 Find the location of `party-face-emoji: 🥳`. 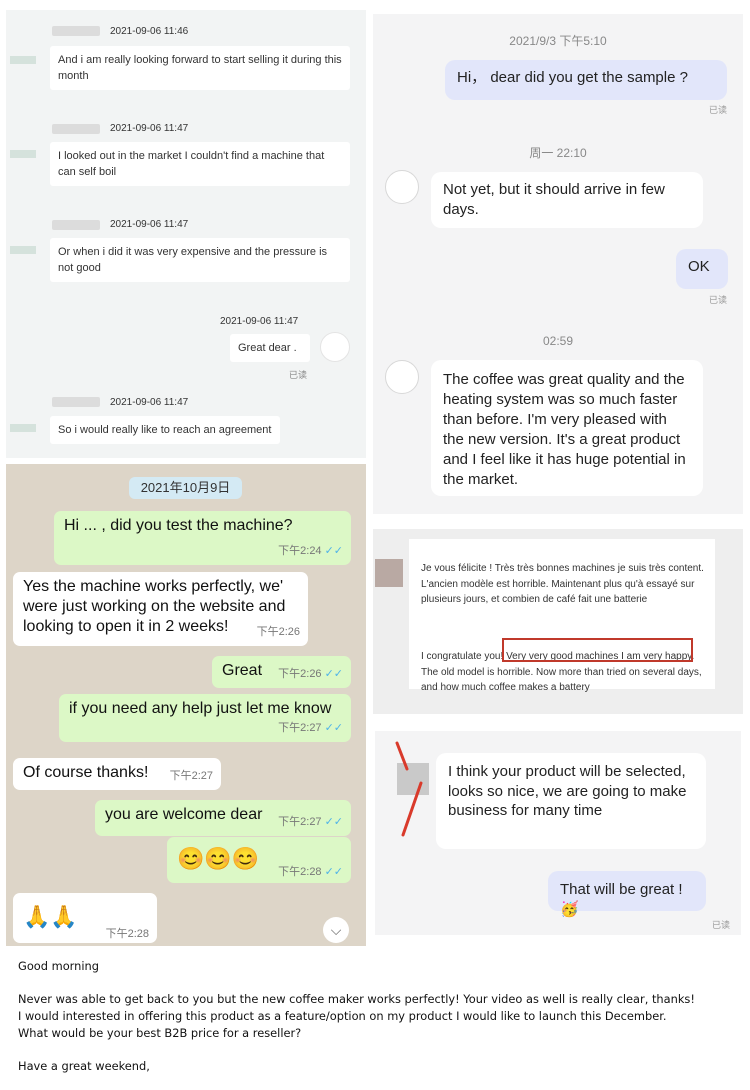

party-face-emoji: 🥳 is located at coordinates (569, 909).